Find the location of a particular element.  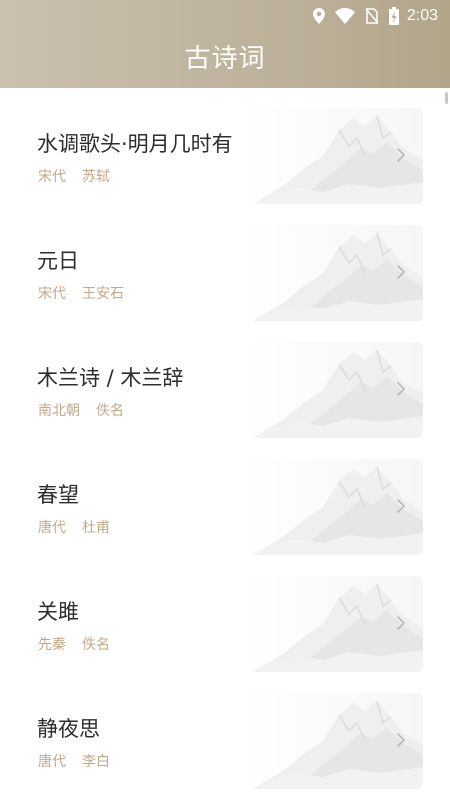

poem-title: 水调歌头·明月几时有 is located at coordinates (135, 144).